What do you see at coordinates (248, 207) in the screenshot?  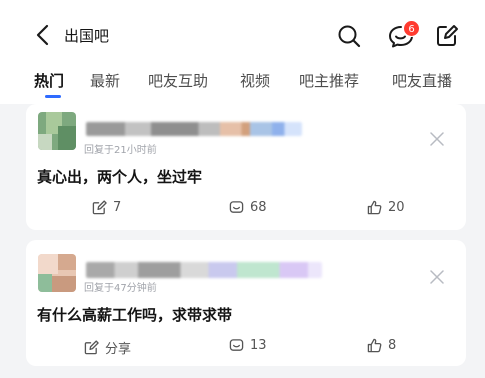 I see `comment-button: 68` at bounding box center [248, 207].